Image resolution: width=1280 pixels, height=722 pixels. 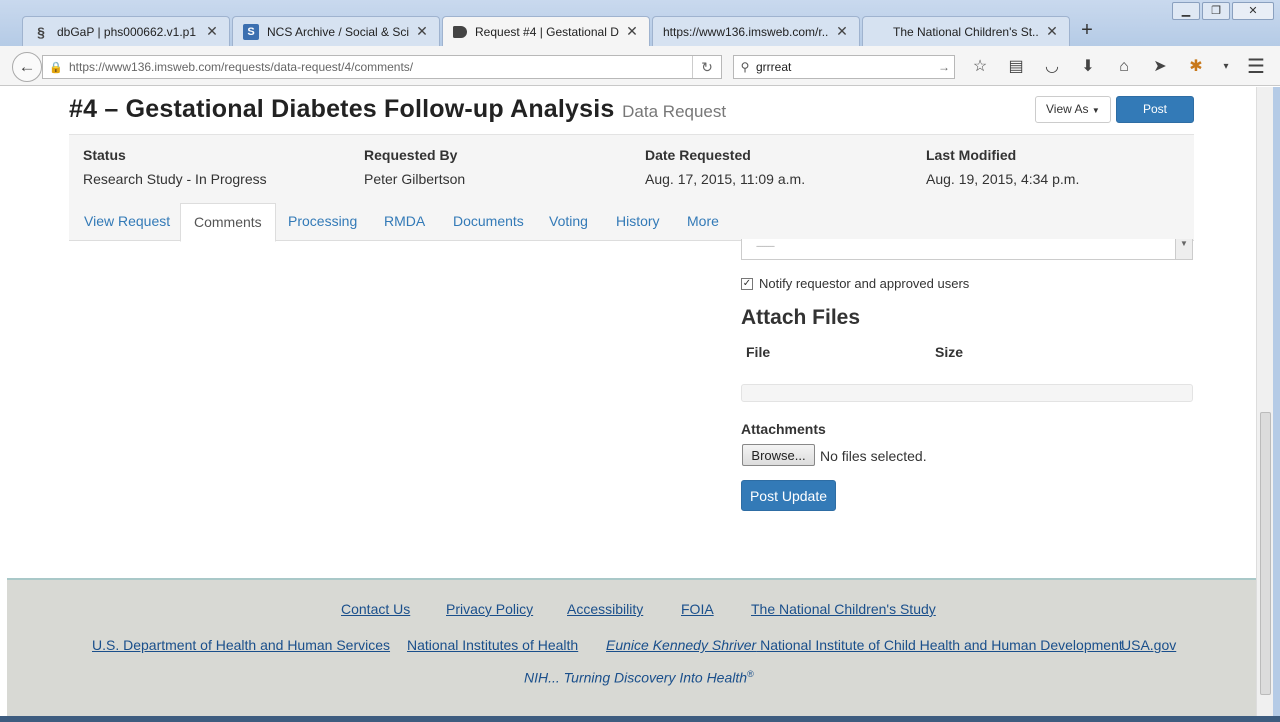 What do you see at coordinates (1226, 67) in the screenshot?
I see `addon-dropdown-icon: ▾` at bounding box center [1226, 67].